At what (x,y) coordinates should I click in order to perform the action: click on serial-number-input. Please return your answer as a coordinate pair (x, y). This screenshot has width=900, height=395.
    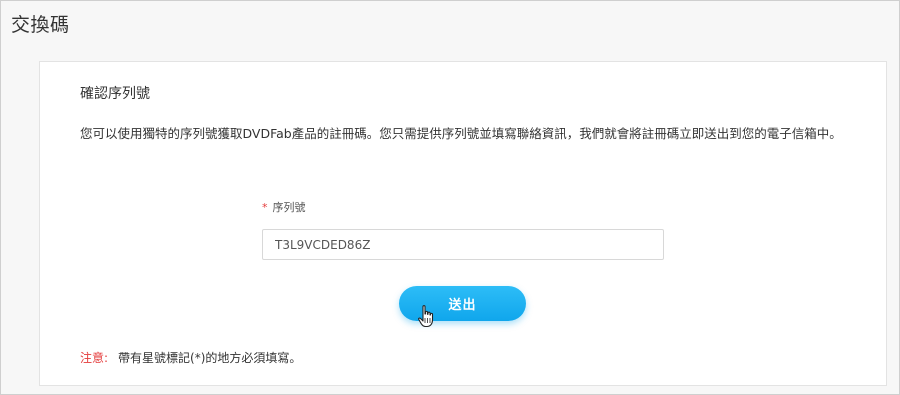
    Looking at the image, I should click on (463, 244).